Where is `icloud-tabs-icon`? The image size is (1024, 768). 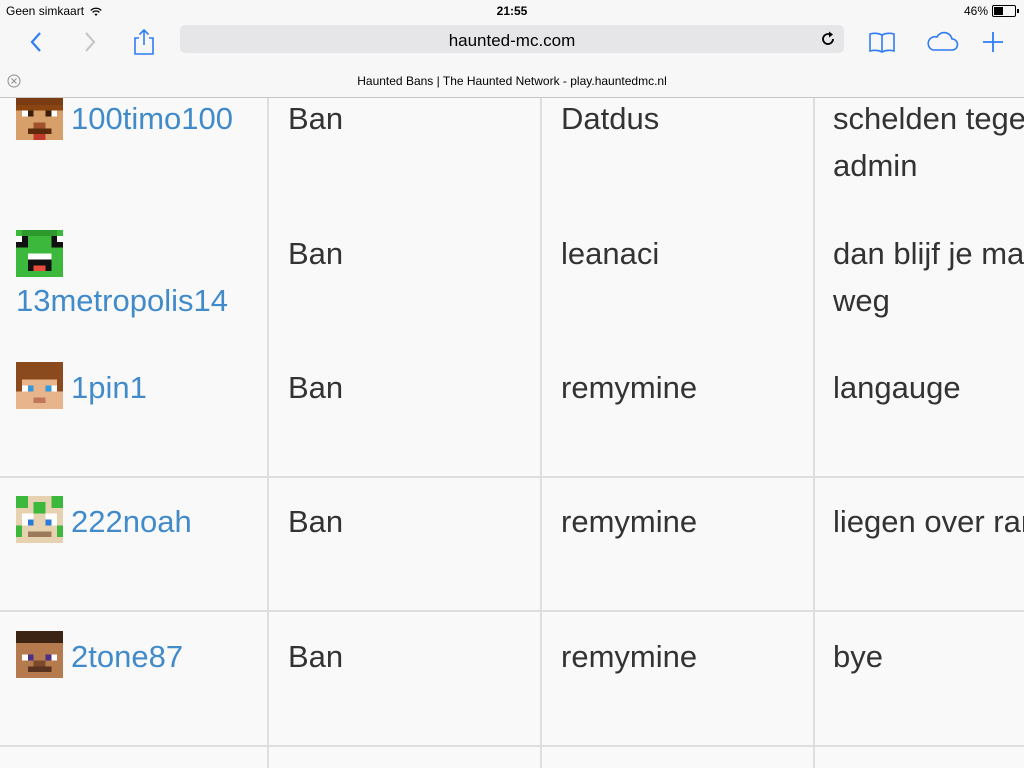 icloud-tabs-icon is located at coordinates (942, 42).